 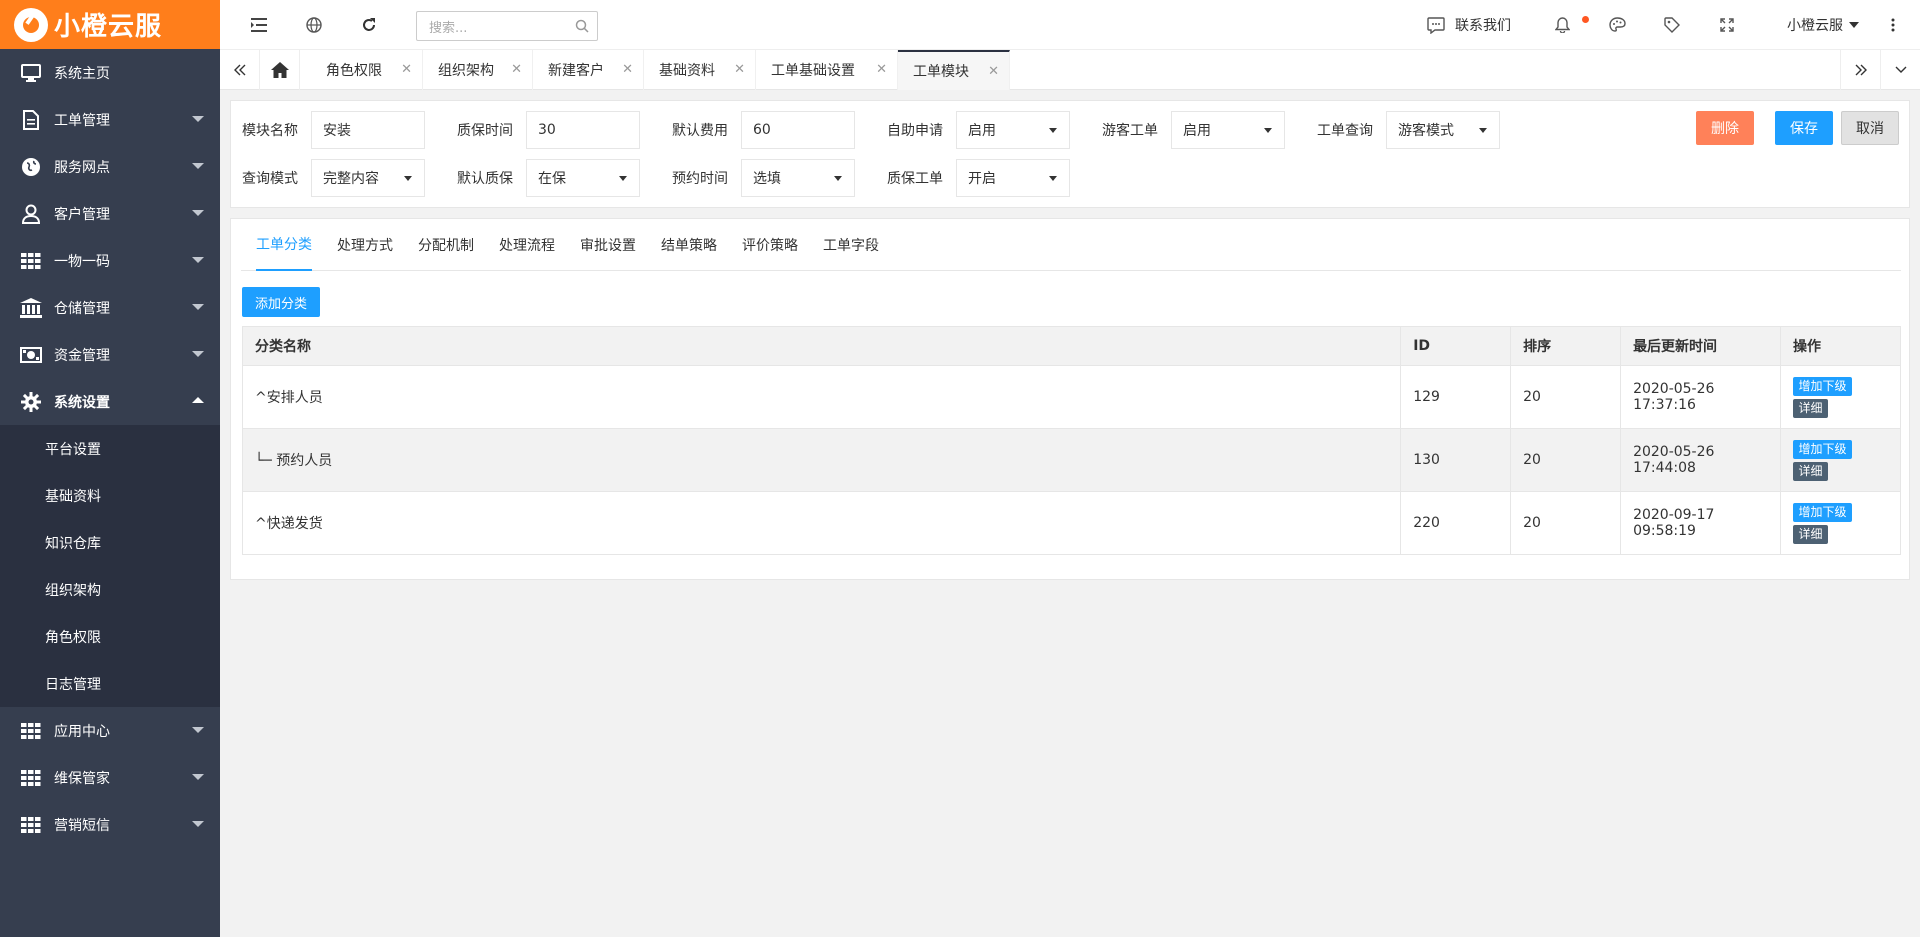 I want to click on subtab-handling-method: 处理方式, so click(x=365, y=245).